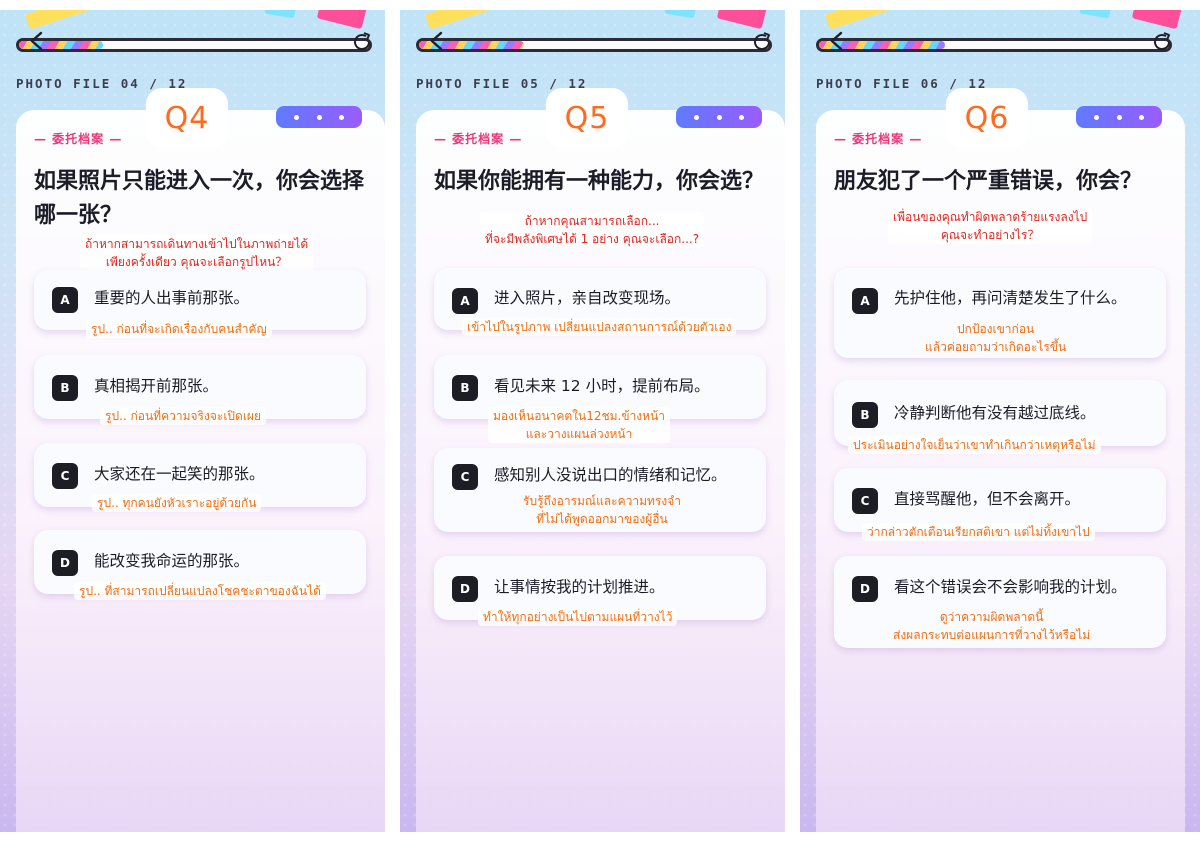 The height and width of the screenshot is (845, 1200). What do you see at coordinates (196, 262) in the screenshot?
I see `translation-line: เพียงครั้งเดียว คุณจะเลือกรูปไหน？` at bounding box center [196, 262].